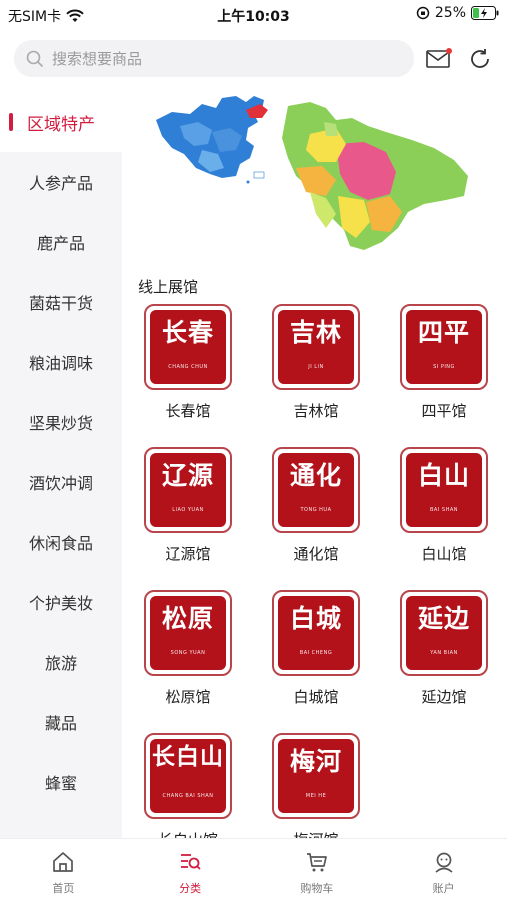  I want to click on hall-logo-tile: 通化 TONG HUA, so click(316, 490).